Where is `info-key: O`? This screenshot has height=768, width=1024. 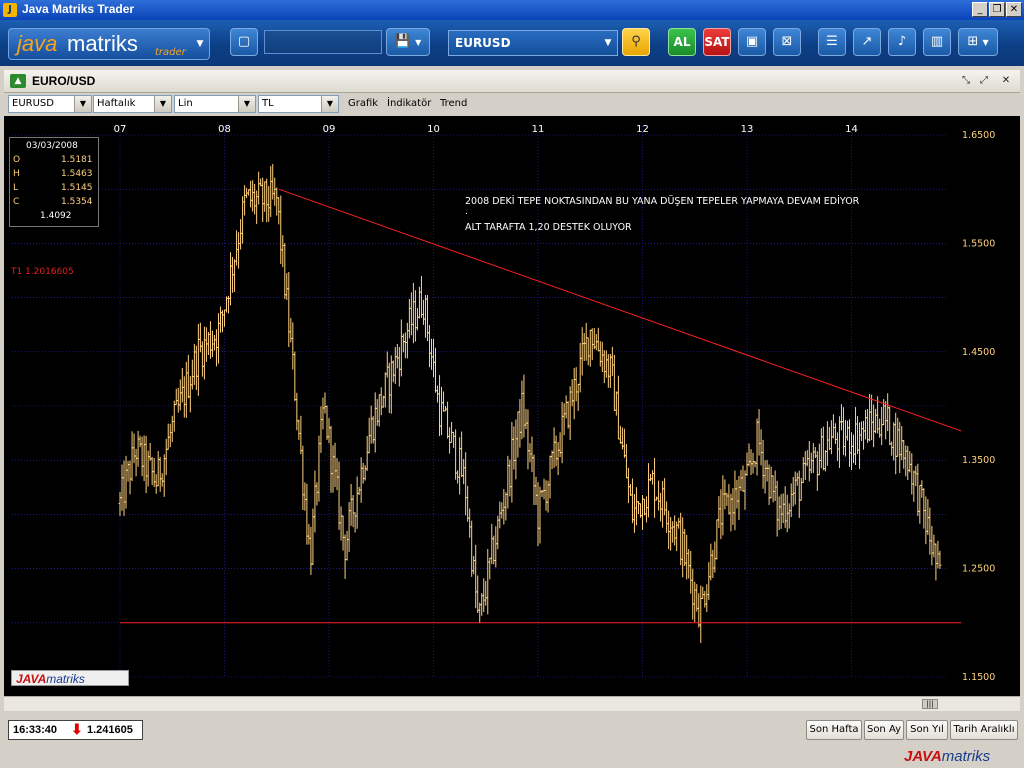 info-key: O is located at coordinates (17, 160).